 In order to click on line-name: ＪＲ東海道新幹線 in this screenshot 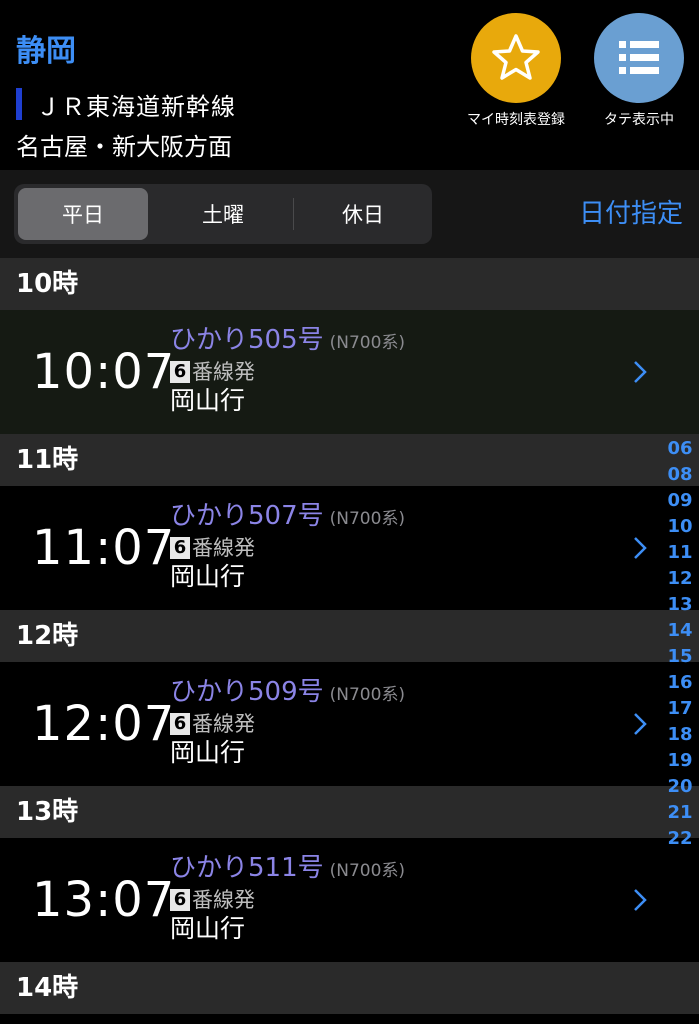, I will do `click(136, 106)`.